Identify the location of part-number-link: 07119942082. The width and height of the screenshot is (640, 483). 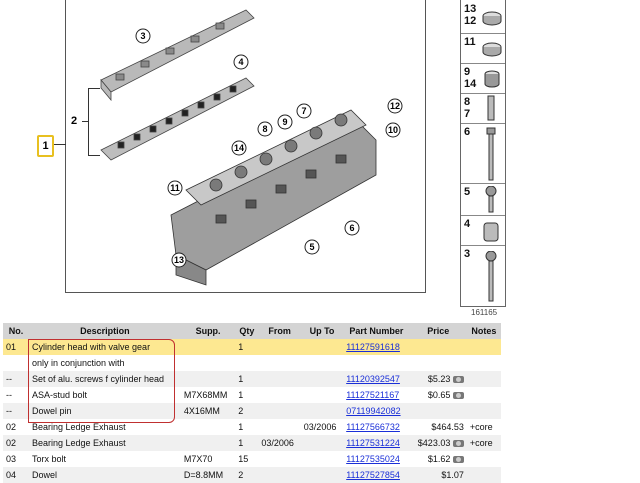
(373, 411).